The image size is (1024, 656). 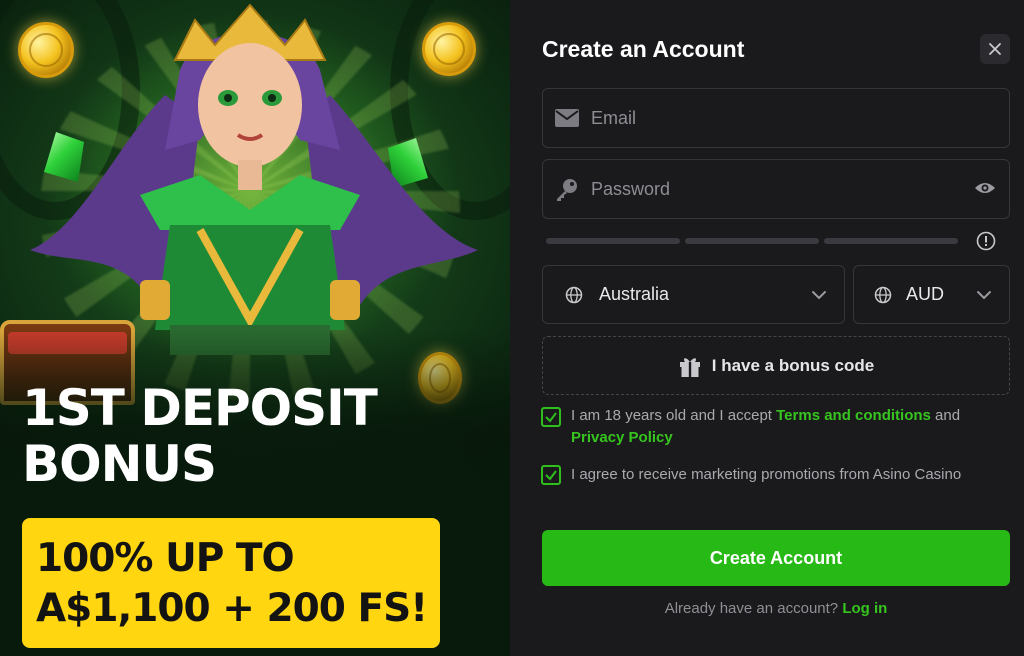 I want to click on marketing-checkbox, so click(x=551, y=475).